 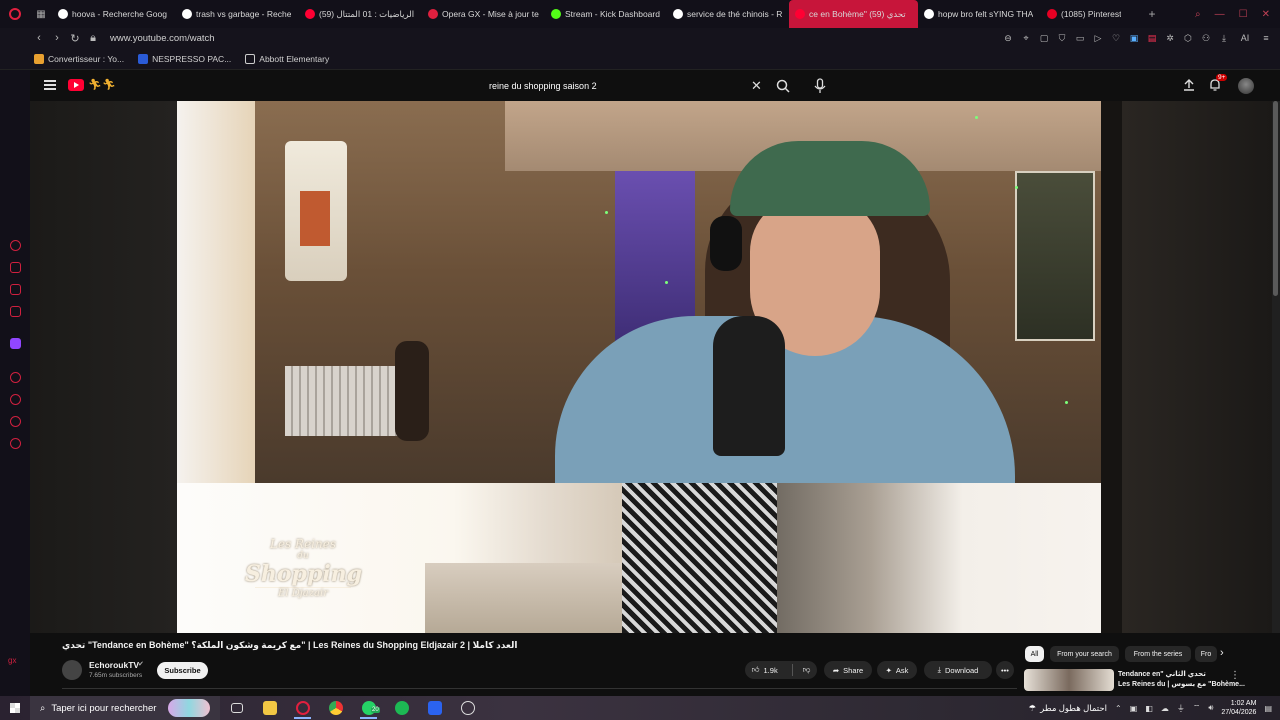 I want to click on screen-icon: ▭, so click(x=1080, y=38).